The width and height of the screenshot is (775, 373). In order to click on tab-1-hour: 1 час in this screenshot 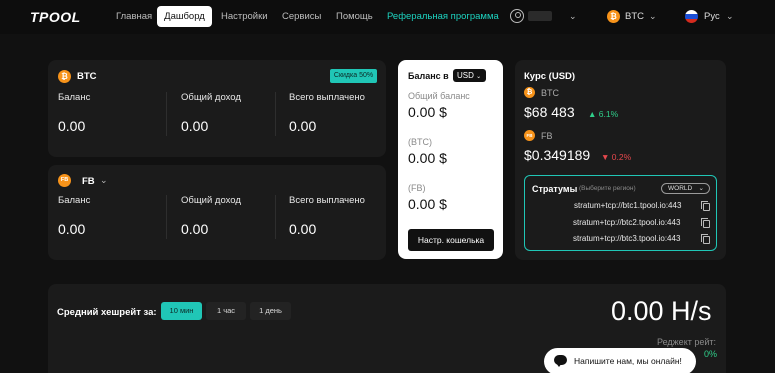, I will do `click(226, 311)`.